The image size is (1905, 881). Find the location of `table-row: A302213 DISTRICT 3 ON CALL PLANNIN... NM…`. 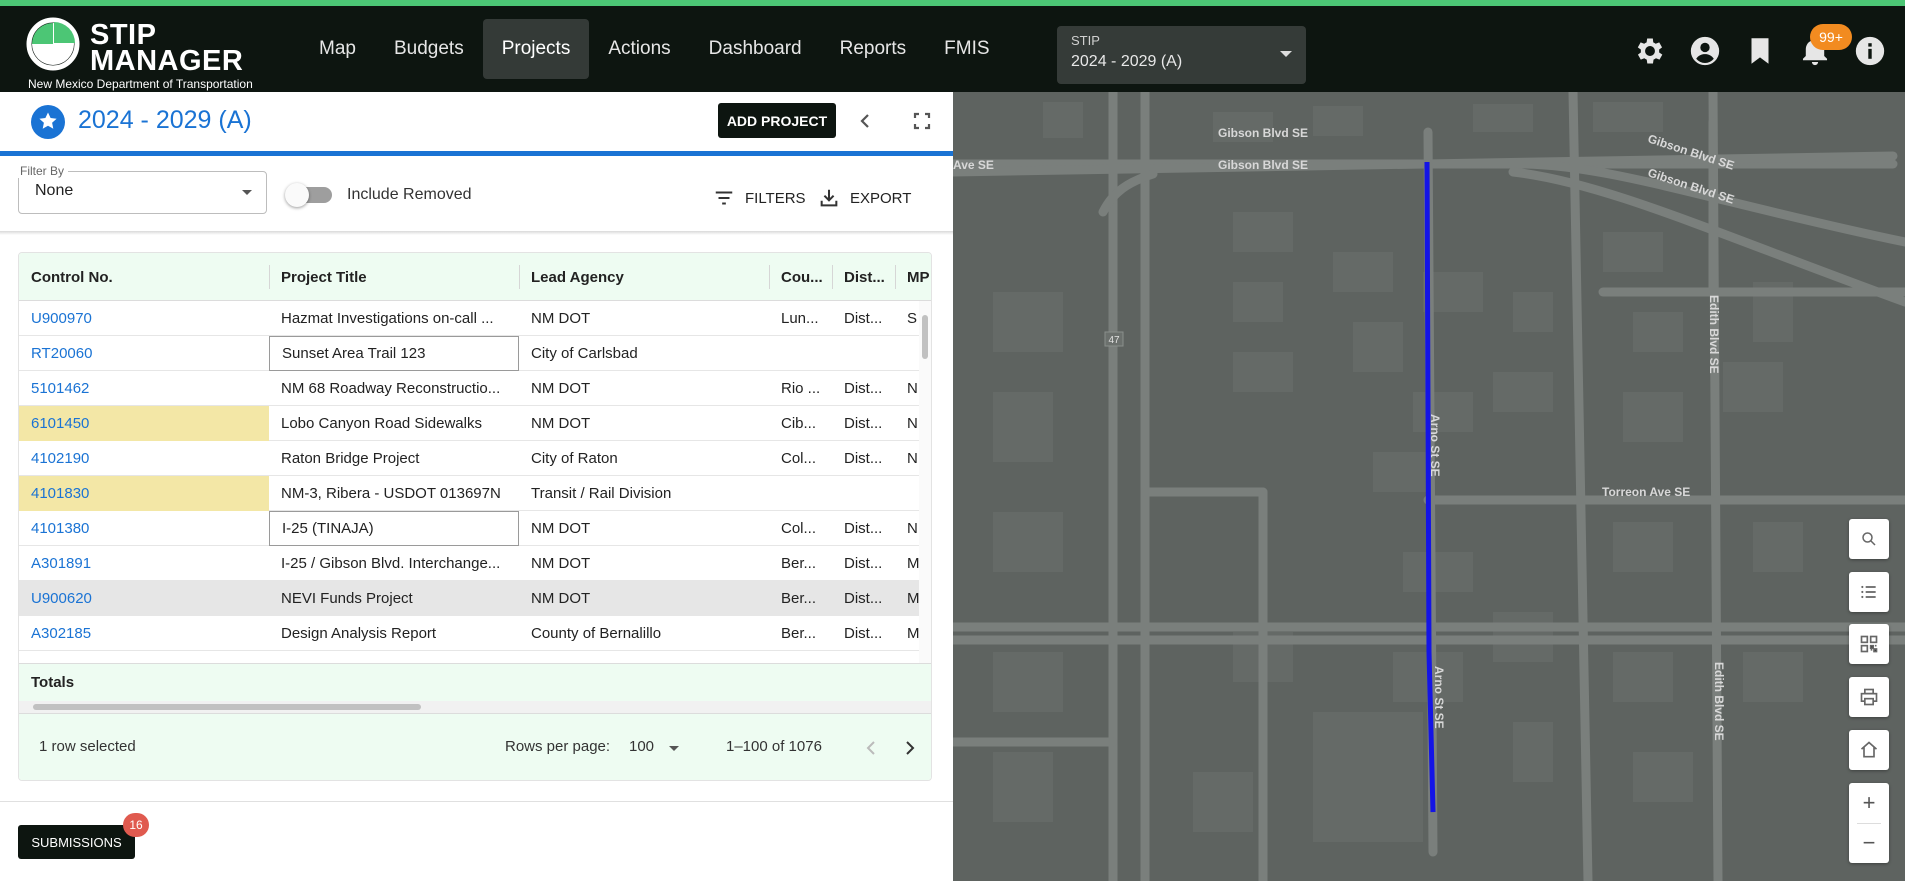

table-row: A302213 DISTRICT 3 ON CALL PLANNIN... NM… is located at coordinates (470, 657).